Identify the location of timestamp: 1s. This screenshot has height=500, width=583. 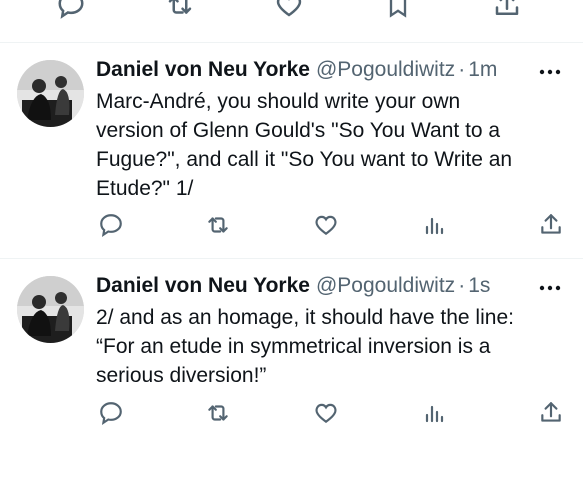
(479, 286).